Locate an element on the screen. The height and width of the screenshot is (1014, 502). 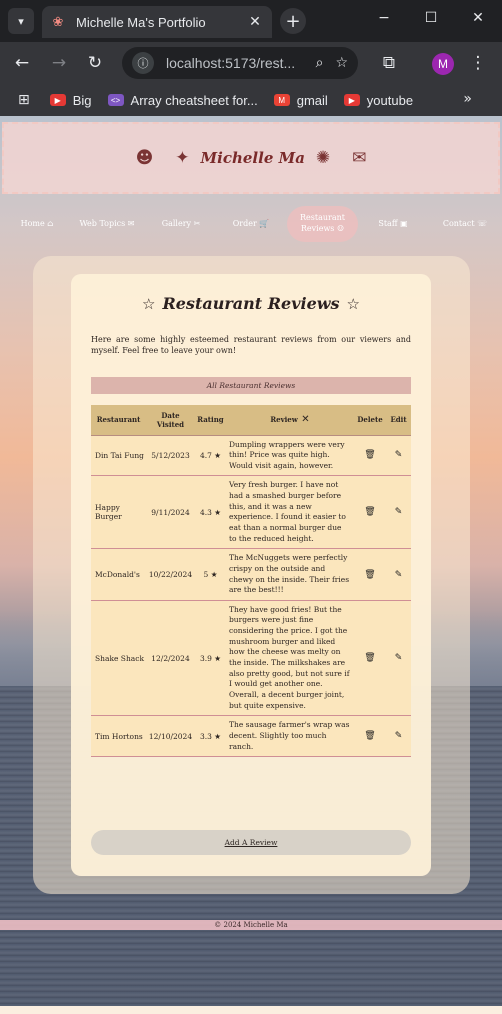
browser-tabstrip: ▾ ❀ Michelle Ma's Portfolio ✕ + − ☐ ✕ is located at coordinates (251, 21).